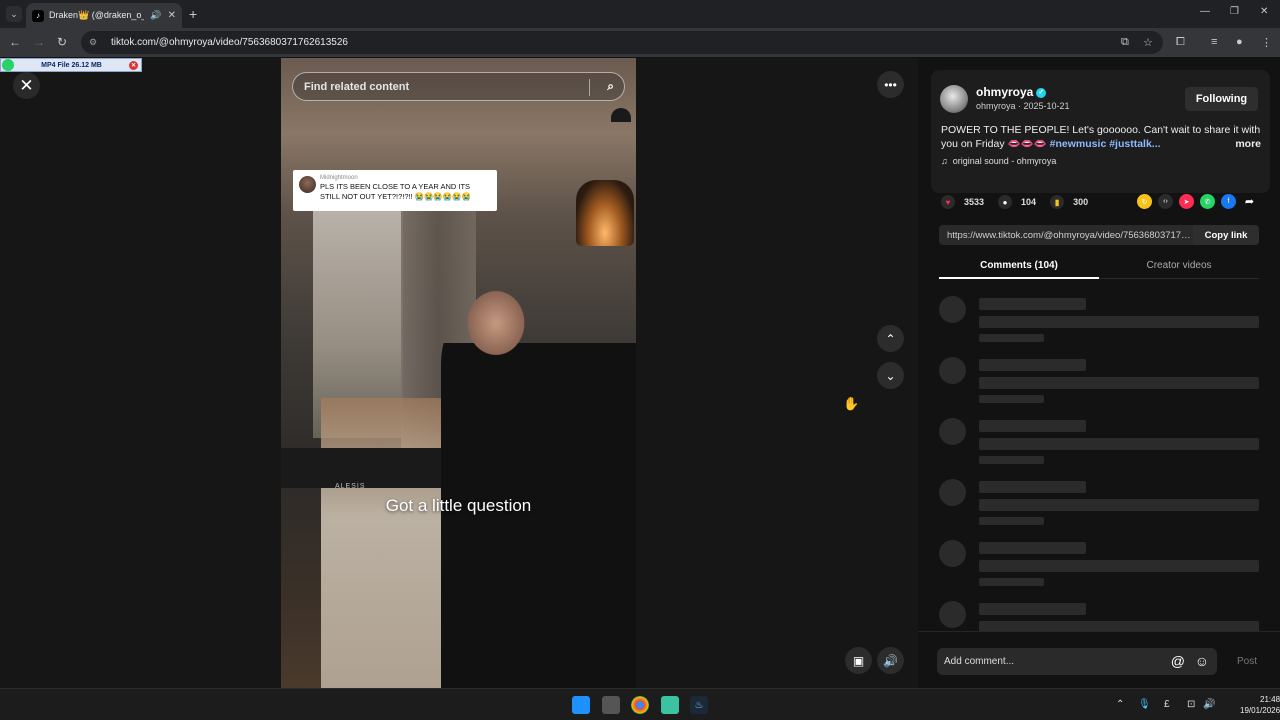 The image size is (1280, 720). I want to click on mention-icon: @, so click(1178, 661).